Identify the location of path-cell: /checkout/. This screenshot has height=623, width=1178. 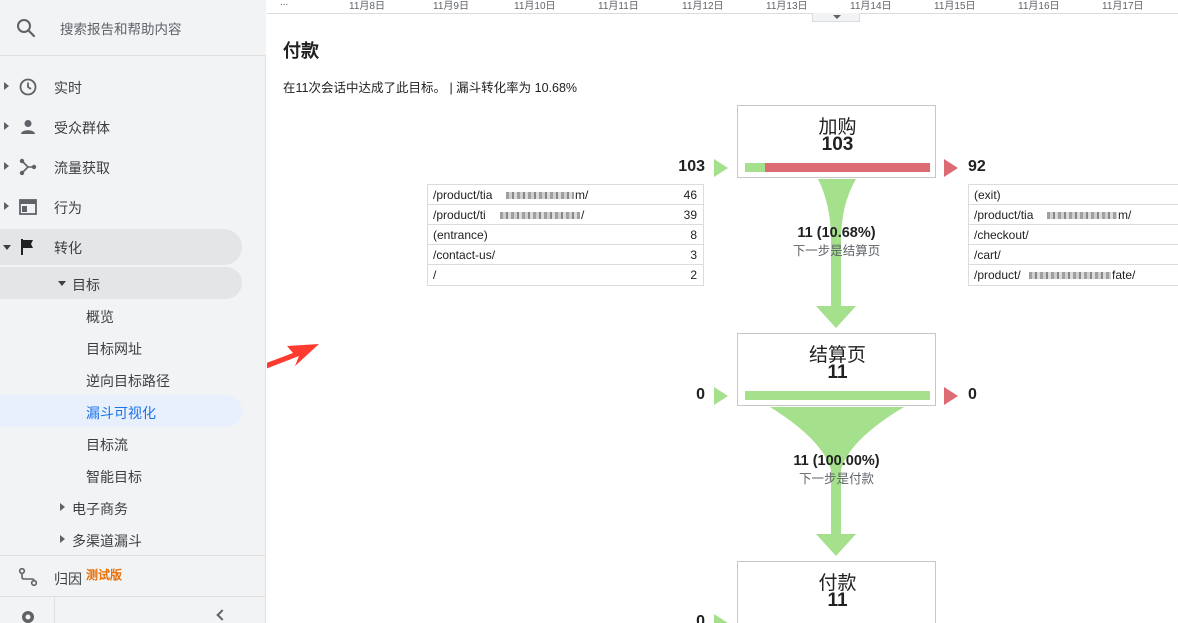
(1001, 235).